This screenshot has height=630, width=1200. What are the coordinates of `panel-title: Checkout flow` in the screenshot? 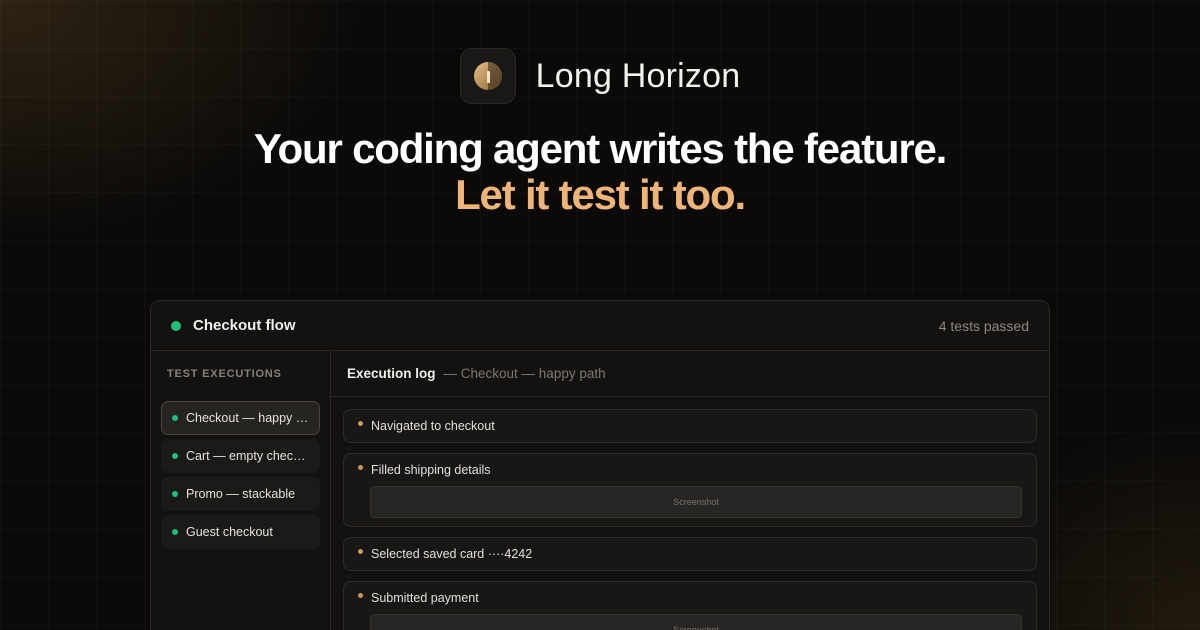 It's located at (244, 325).